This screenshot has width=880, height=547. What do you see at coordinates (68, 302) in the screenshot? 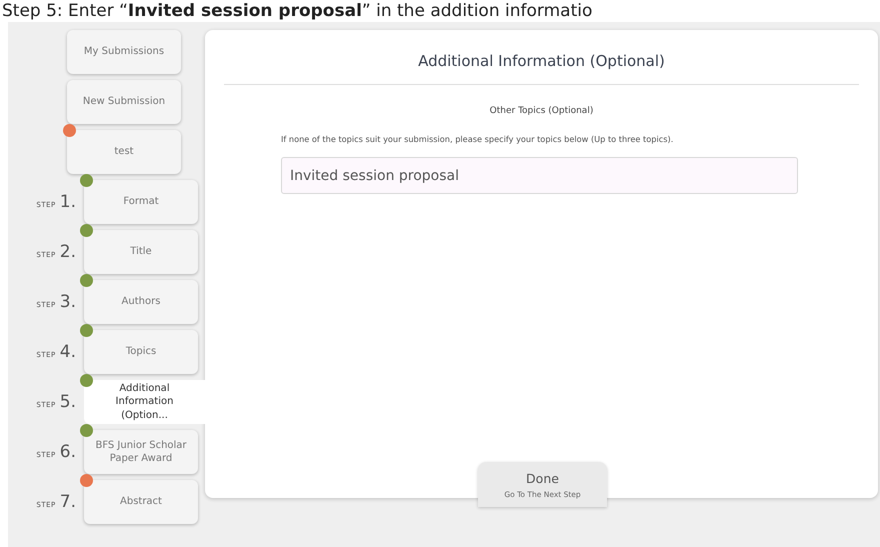
I see `step-number: 3.` at bounding box center [68, 302].